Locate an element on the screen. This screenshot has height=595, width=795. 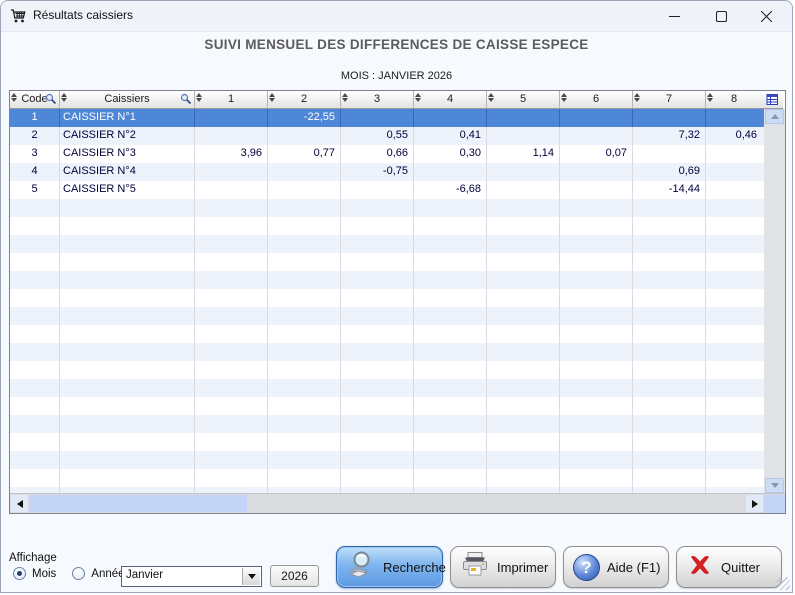
table-row: 5 CAISSIER N°5 -6,68 -14,44 is located at coordinates (397, 190).